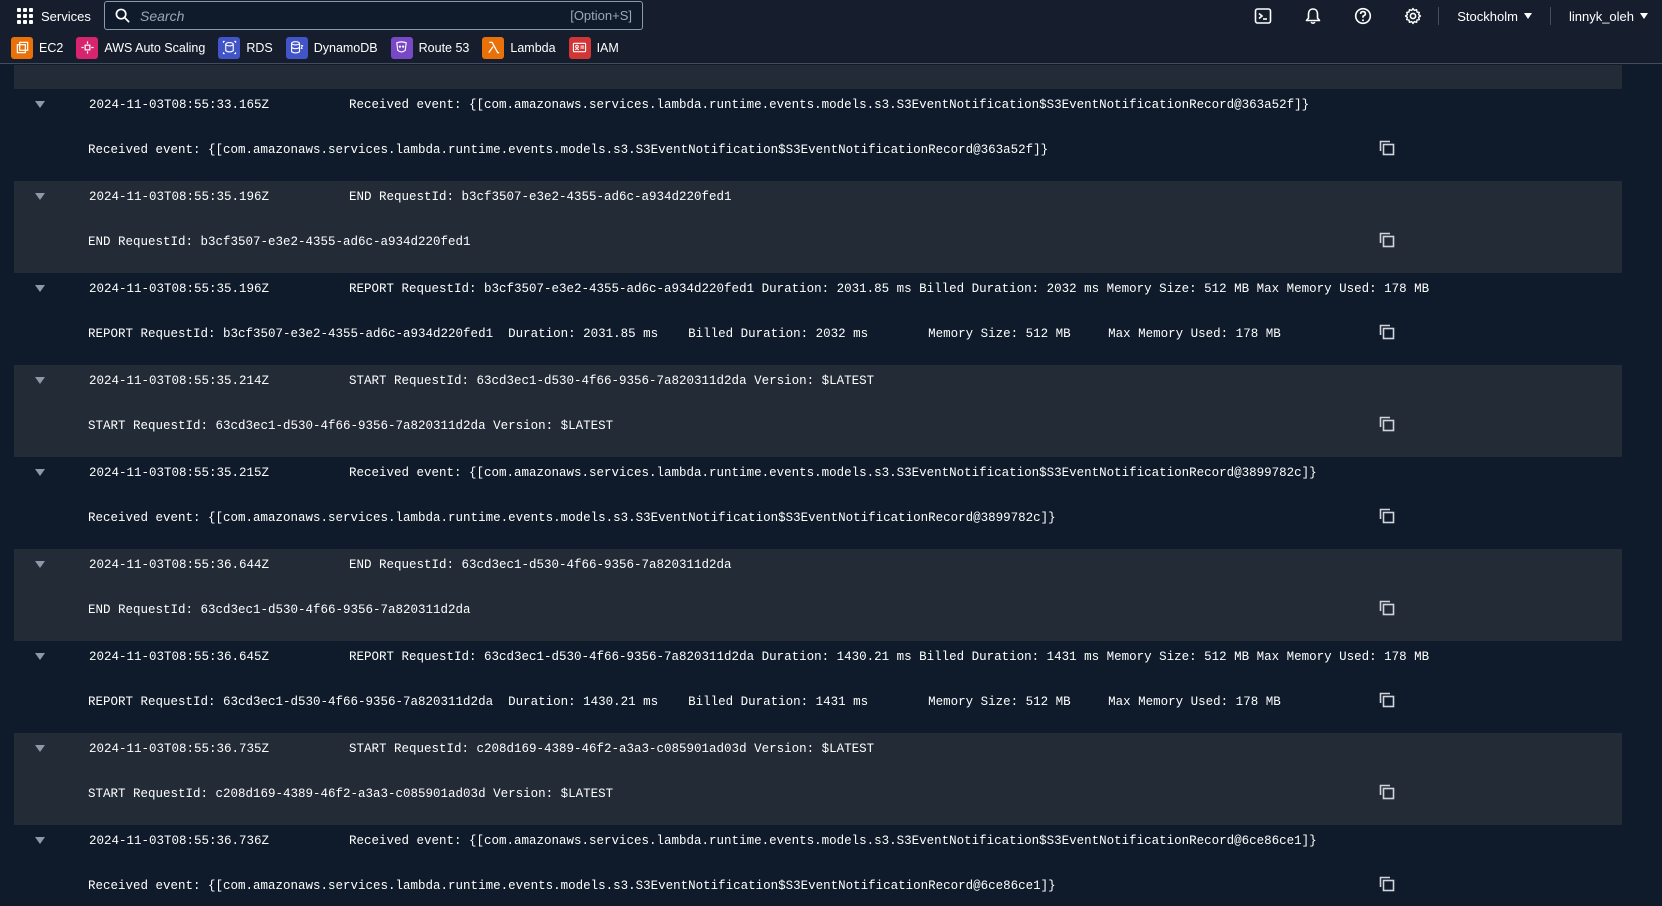  I want to click on notifications-button, so click(1313, 16).